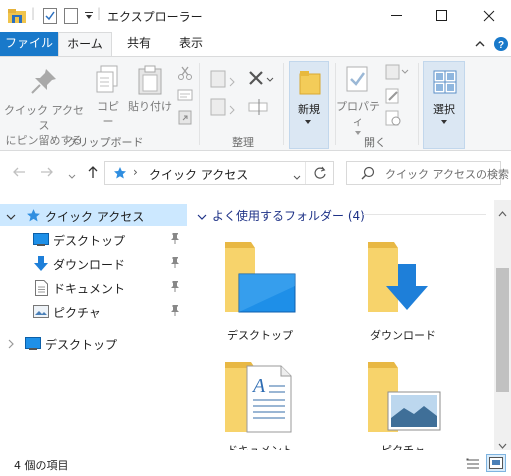 This screenshot has height=476, width=511. Describe the element at coordinates (11, 345) in the screenshot. I see `chevron-right-icon` at that location.